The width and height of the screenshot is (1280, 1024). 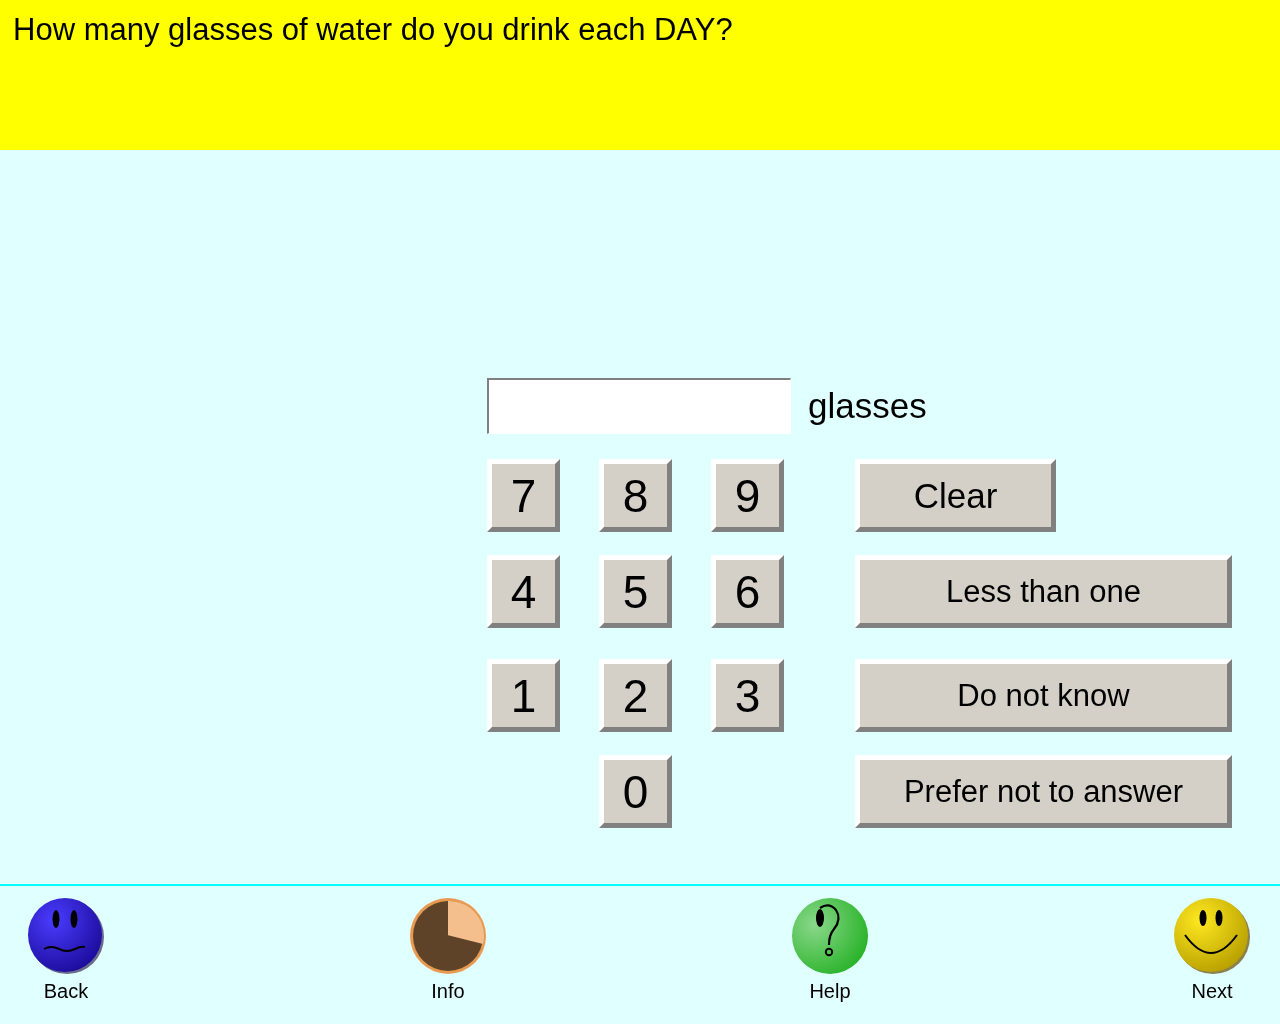 What do you see at coordinates (635, 791) in the screenshot?
I see `digit-key: 0` at bounding box center [635, 791].